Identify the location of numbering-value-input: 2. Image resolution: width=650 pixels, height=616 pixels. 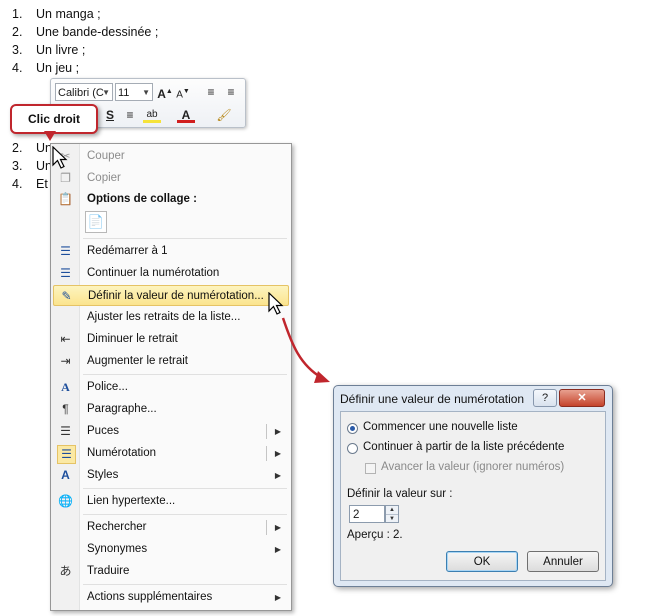
(367, 514).